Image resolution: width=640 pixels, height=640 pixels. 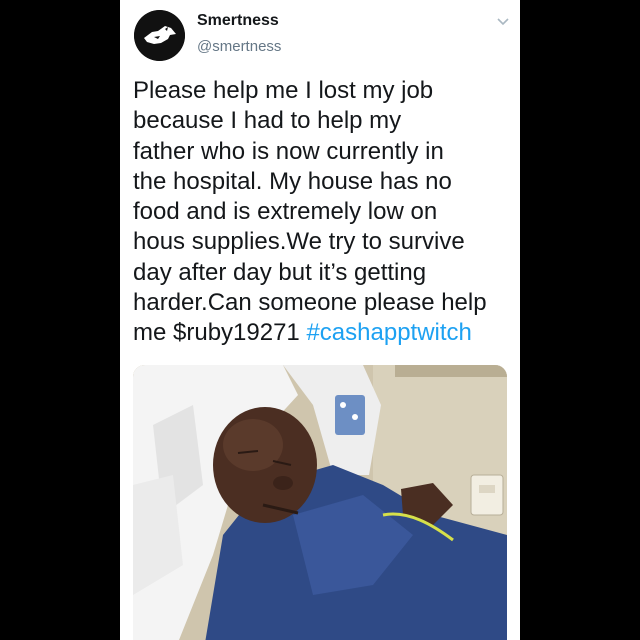 What do you see at coordinates (285, 212) in the screenshot?
I see `tweet-text-line: food and is extremely low on` at bounding box center [285, 212].